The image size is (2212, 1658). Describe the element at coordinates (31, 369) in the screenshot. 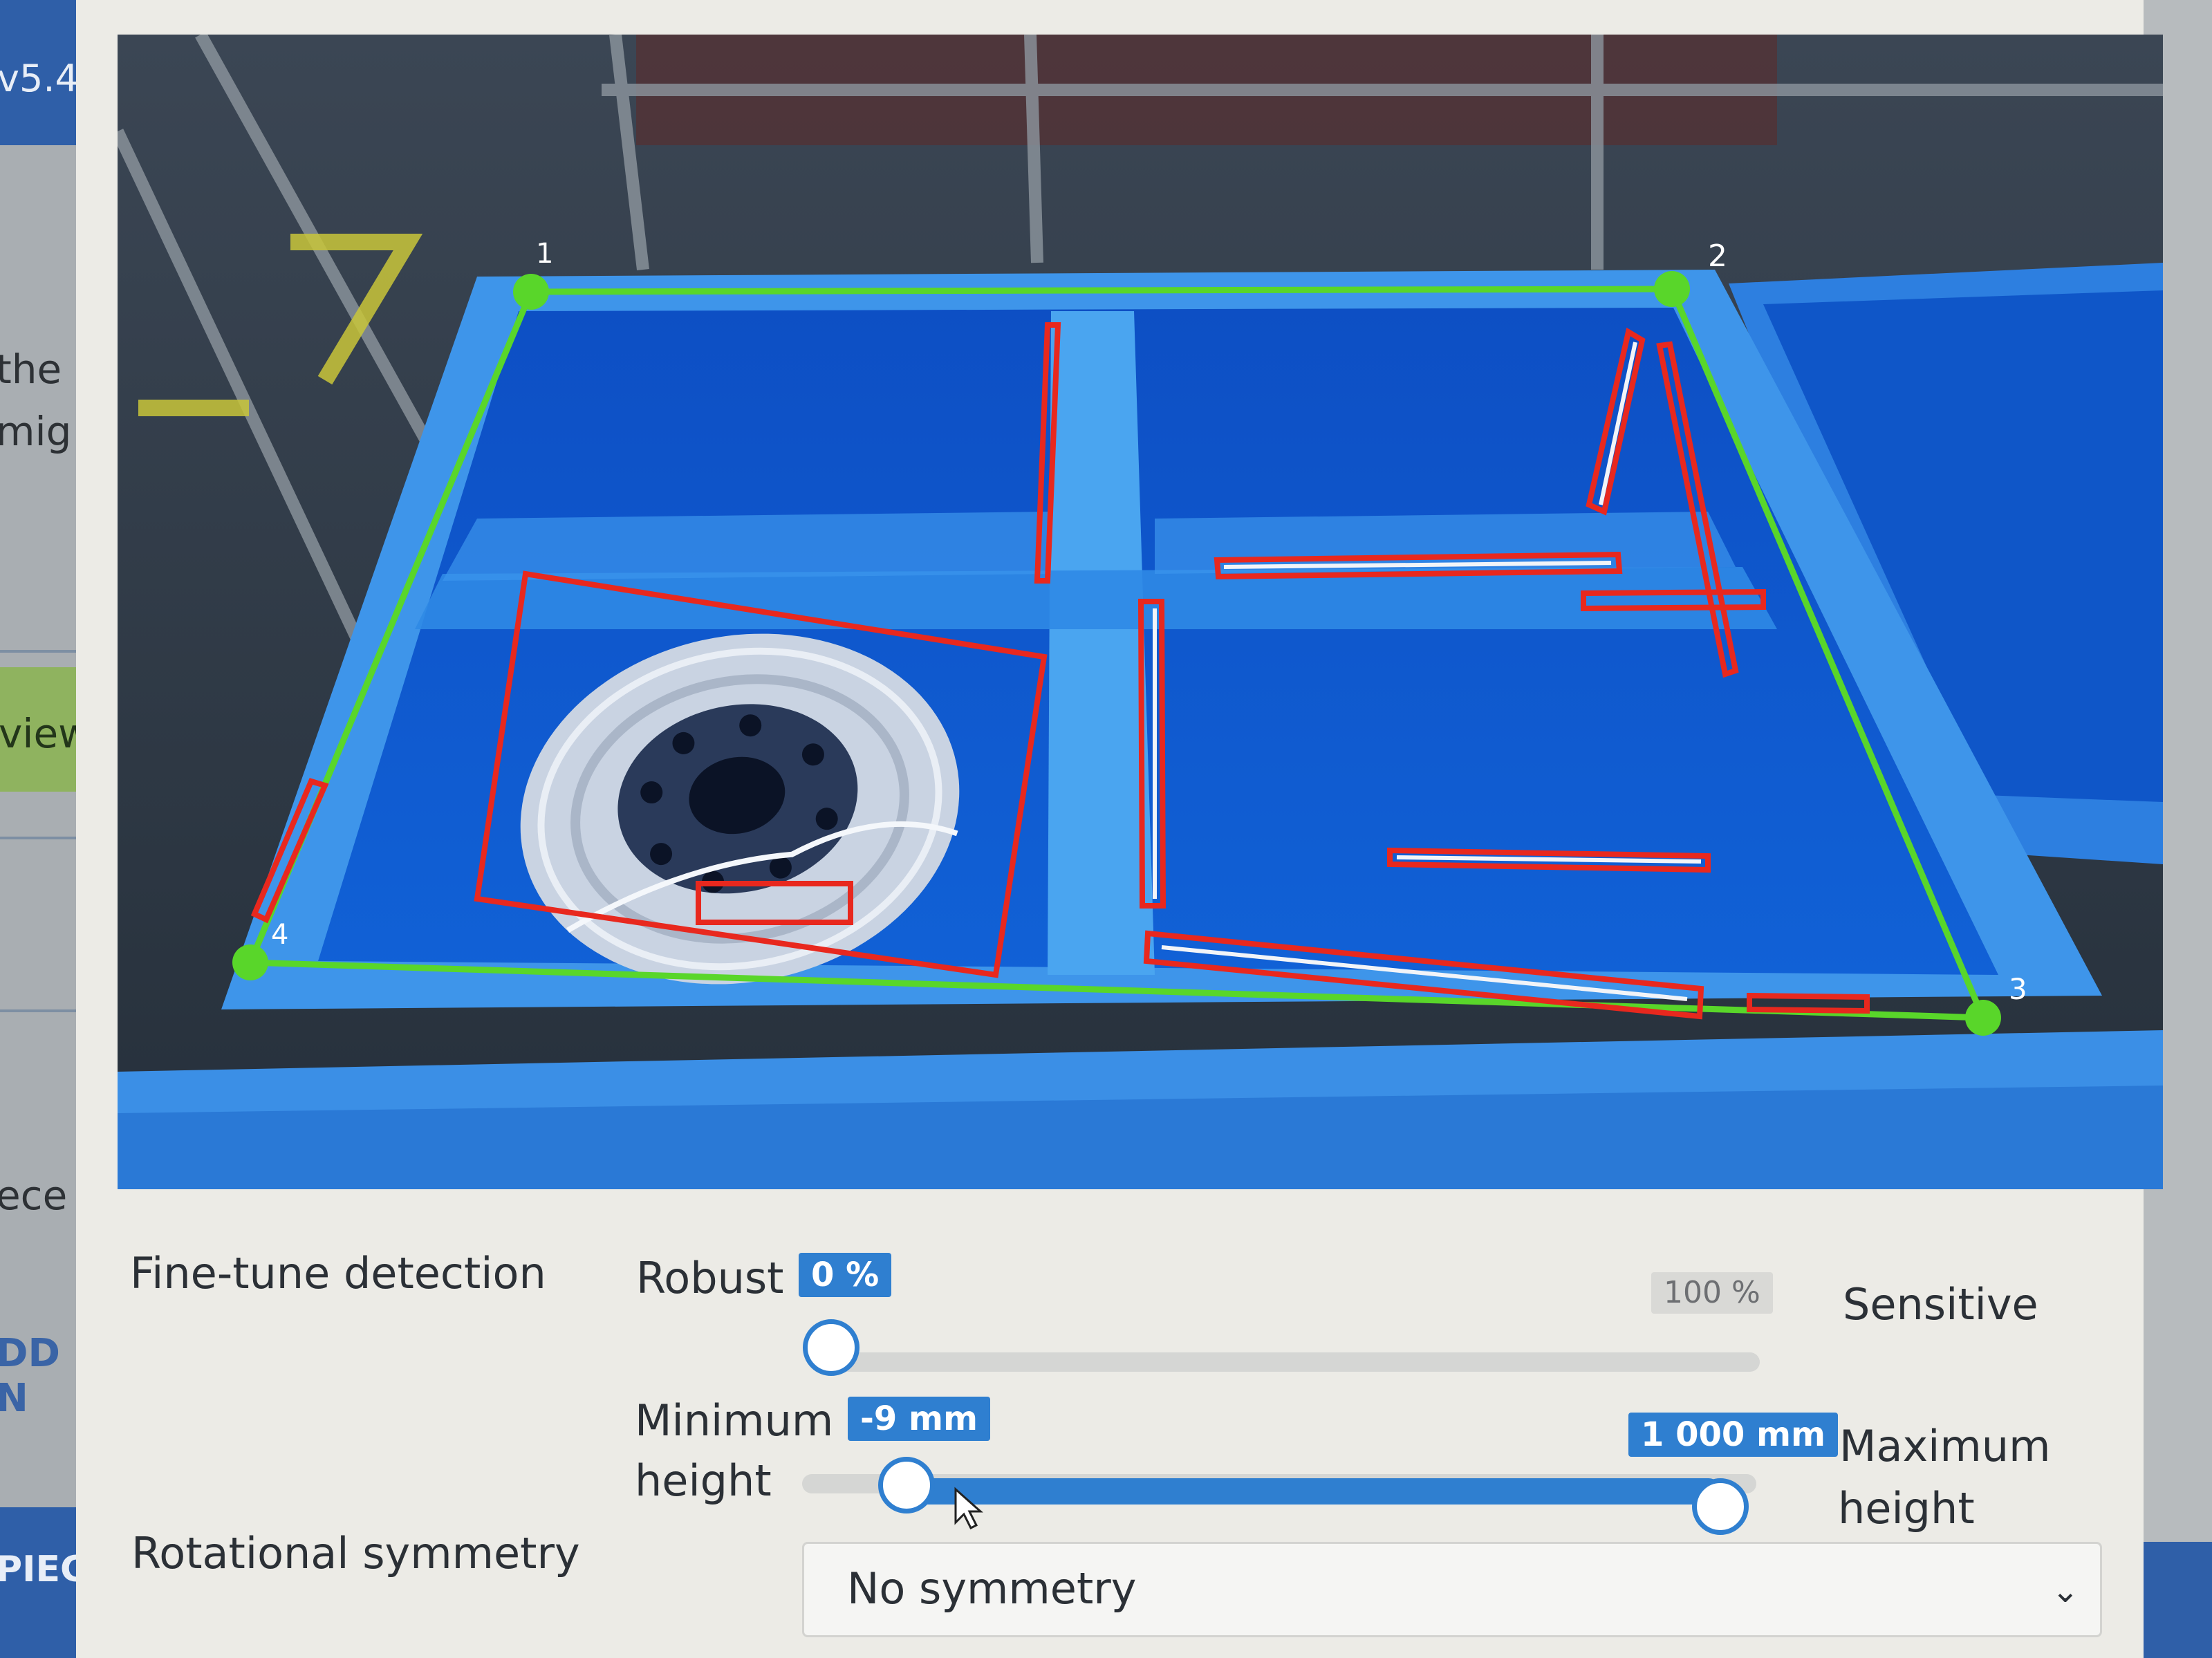

I see `sidebar-text-line-1: the` at that location.